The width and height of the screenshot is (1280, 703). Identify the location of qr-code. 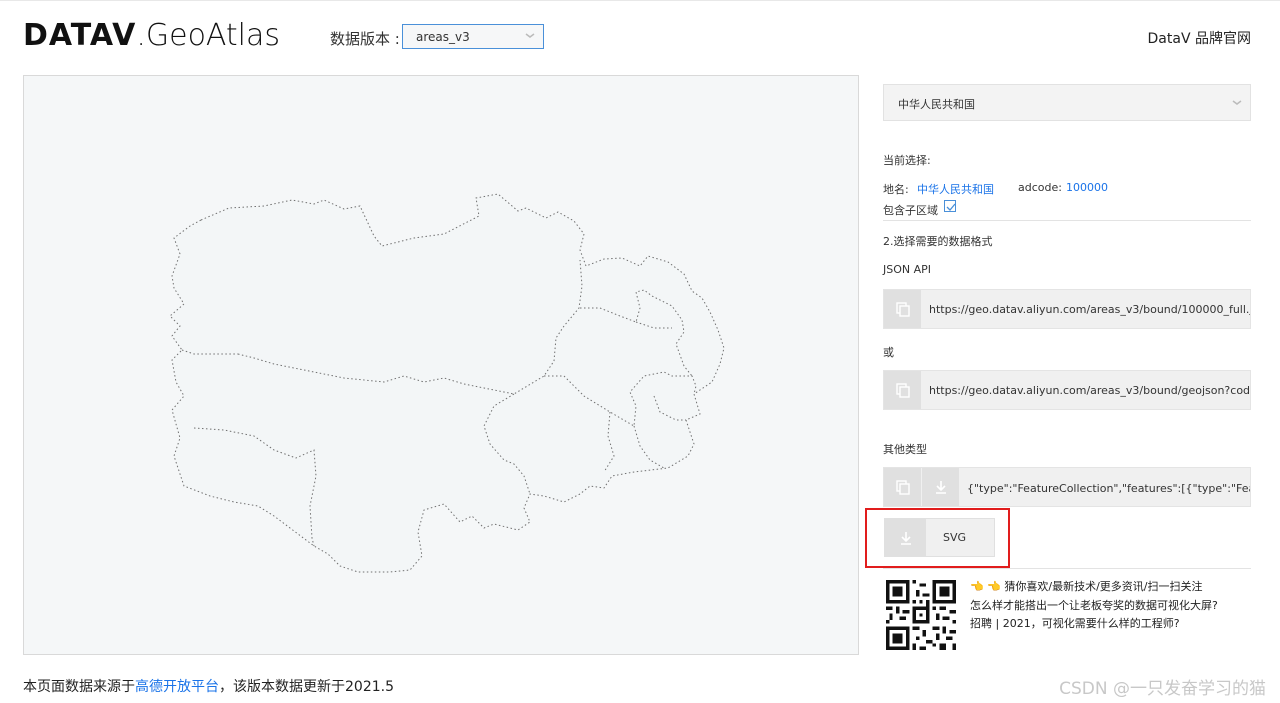
(921, 615).